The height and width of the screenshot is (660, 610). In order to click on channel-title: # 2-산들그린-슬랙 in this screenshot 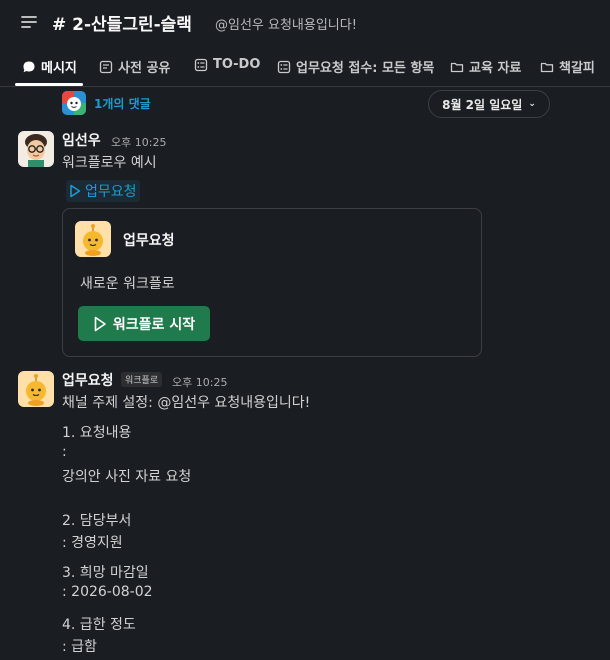, I will do `click(122, 22)`.